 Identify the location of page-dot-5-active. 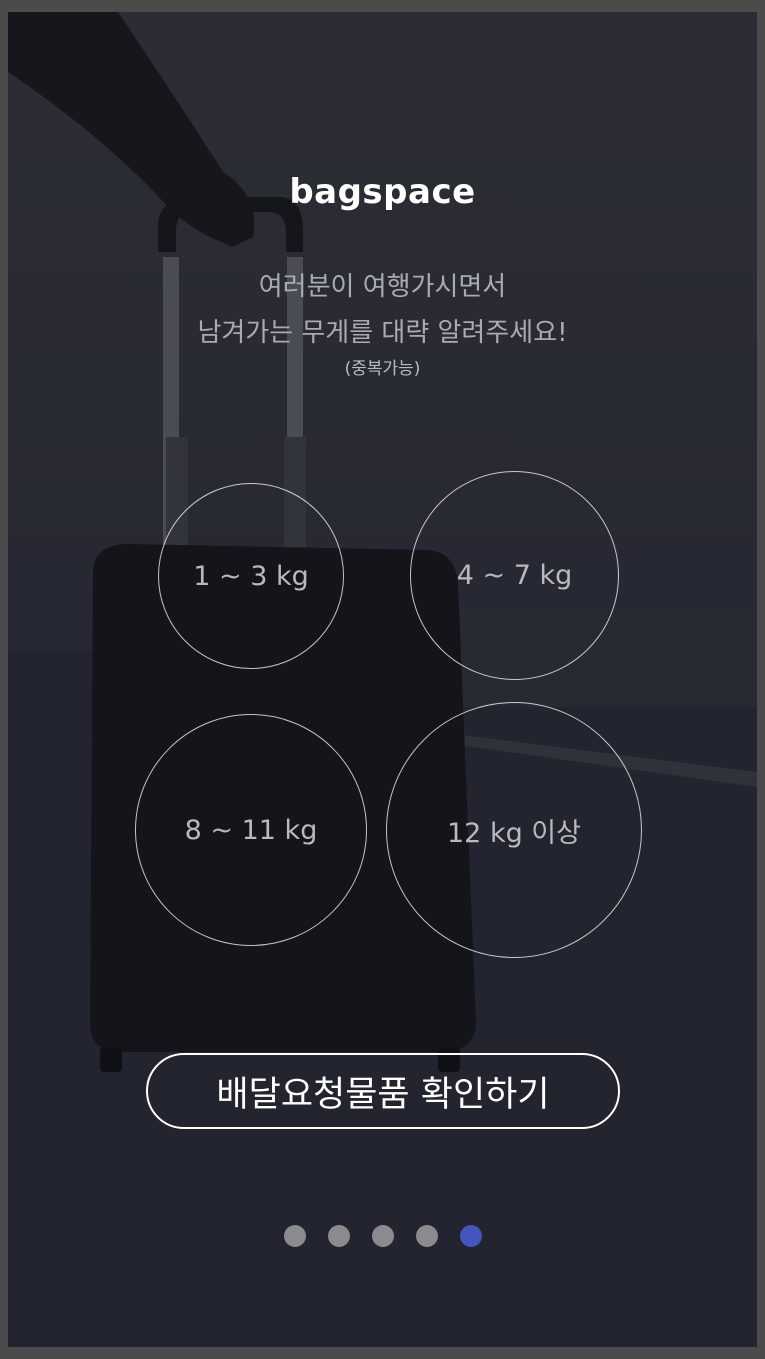
(470, 1236).